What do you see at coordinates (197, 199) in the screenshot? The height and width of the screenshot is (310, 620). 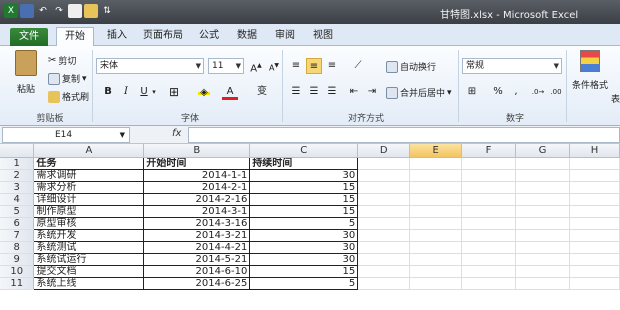 I see `sheet-cell: 2014-2-16` at bounding box center [197, 199].